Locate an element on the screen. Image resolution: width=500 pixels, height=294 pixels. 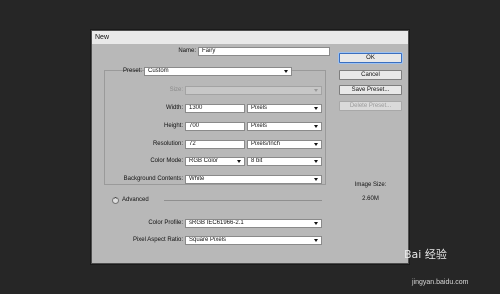
color-mode-label: Color Mode: is located at coordinates (166, 161).